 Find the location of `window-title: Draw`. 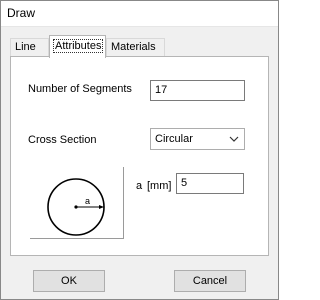

window-title: Draw is located at coordinates (21, 13).